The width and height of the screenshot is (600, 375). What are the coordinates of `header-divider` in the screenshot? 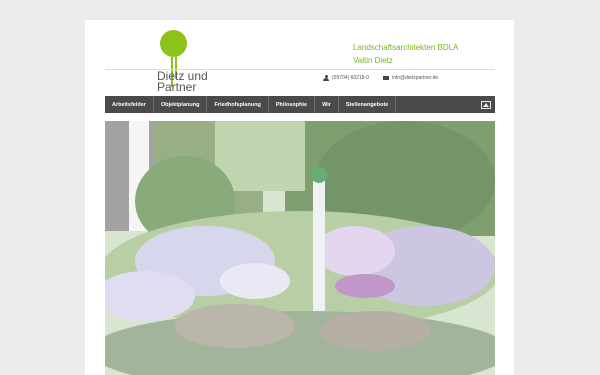 It's located at (300, 69).